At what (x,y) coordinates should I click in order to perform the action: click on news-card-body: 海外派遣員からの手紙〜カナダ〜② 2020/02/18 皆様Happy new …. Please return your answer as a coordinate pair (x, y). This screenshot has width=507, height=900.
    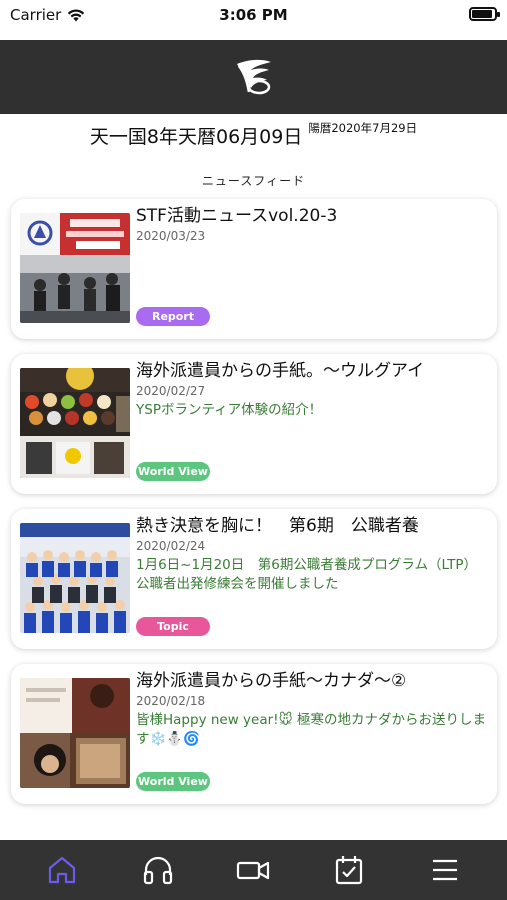
    Looking at the image, I should click on (312, 709).